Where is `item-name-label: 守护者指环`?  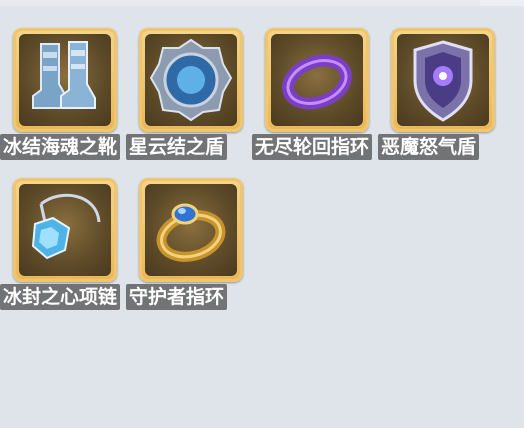 item-name-label: 守护者指环 is located at coordinates (177, 297).